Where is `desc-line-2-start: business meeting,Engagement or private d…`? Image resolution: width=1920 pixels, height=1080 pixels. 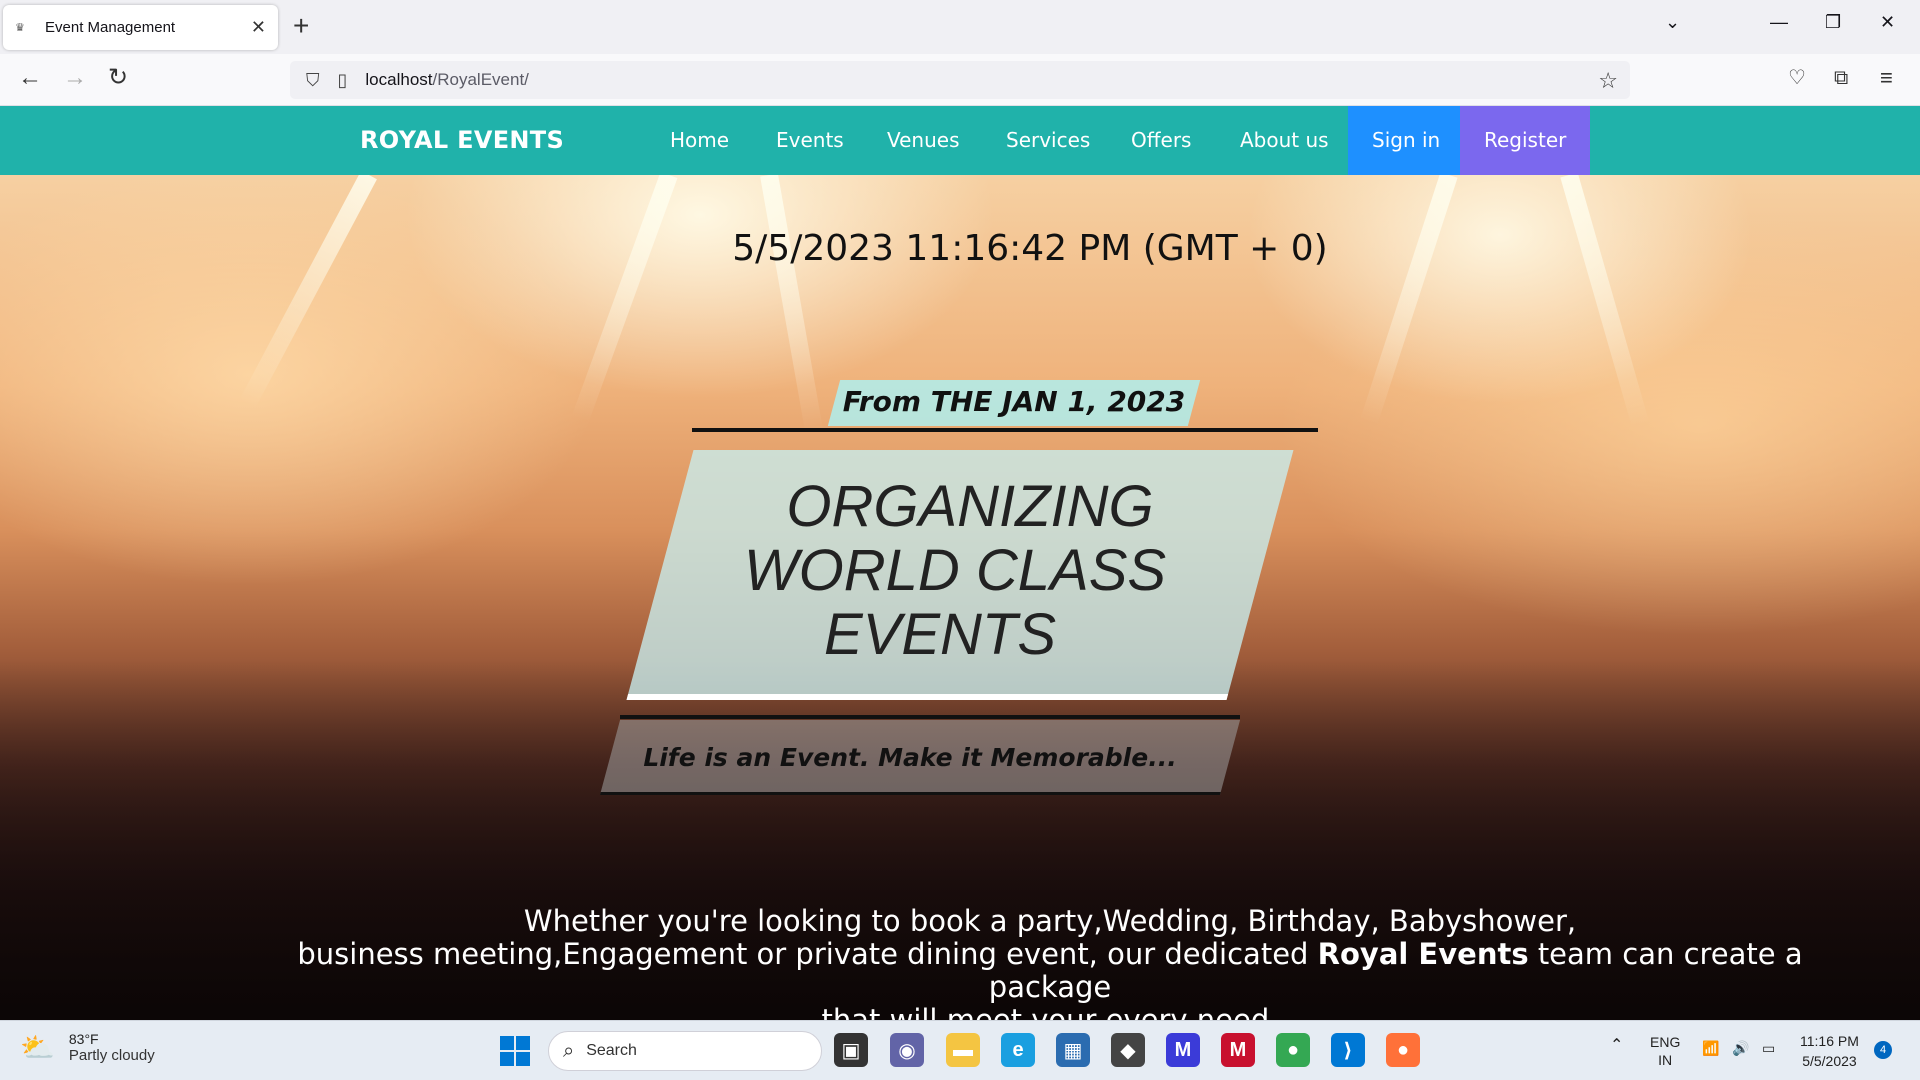
desc-line-2-start: business meeting,Engagement or private d… is located at coordinates (803, 954).